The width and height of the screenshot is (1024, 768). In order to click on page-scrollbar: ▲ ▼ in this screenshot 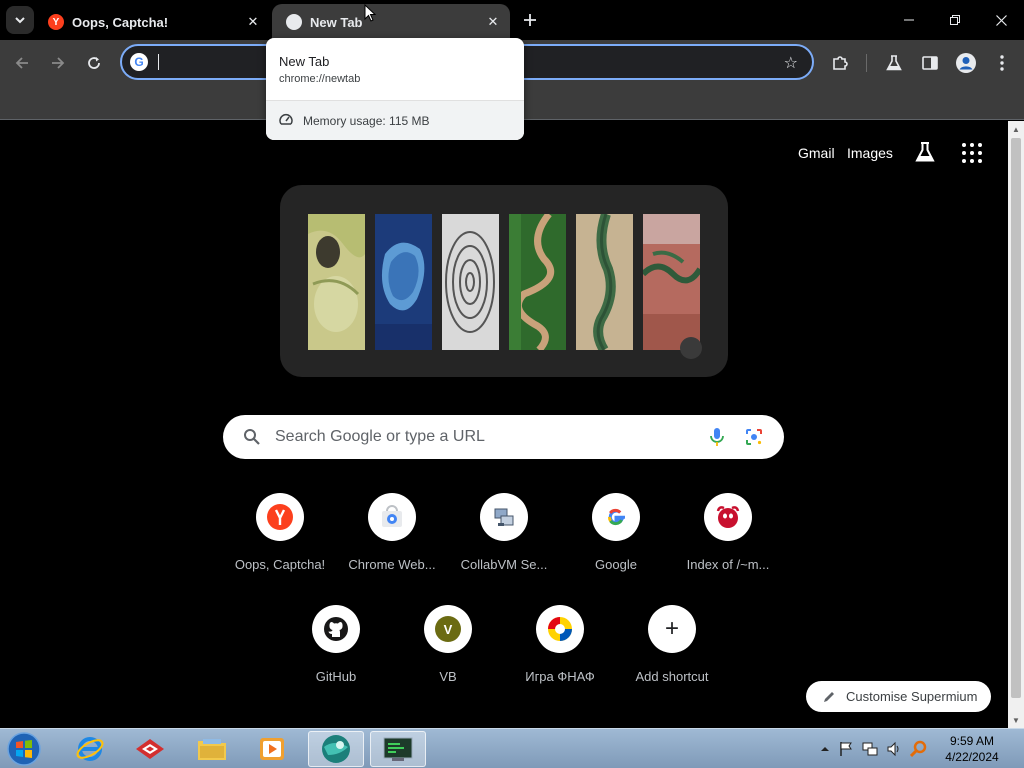, I will do `click(1016, 424)`.